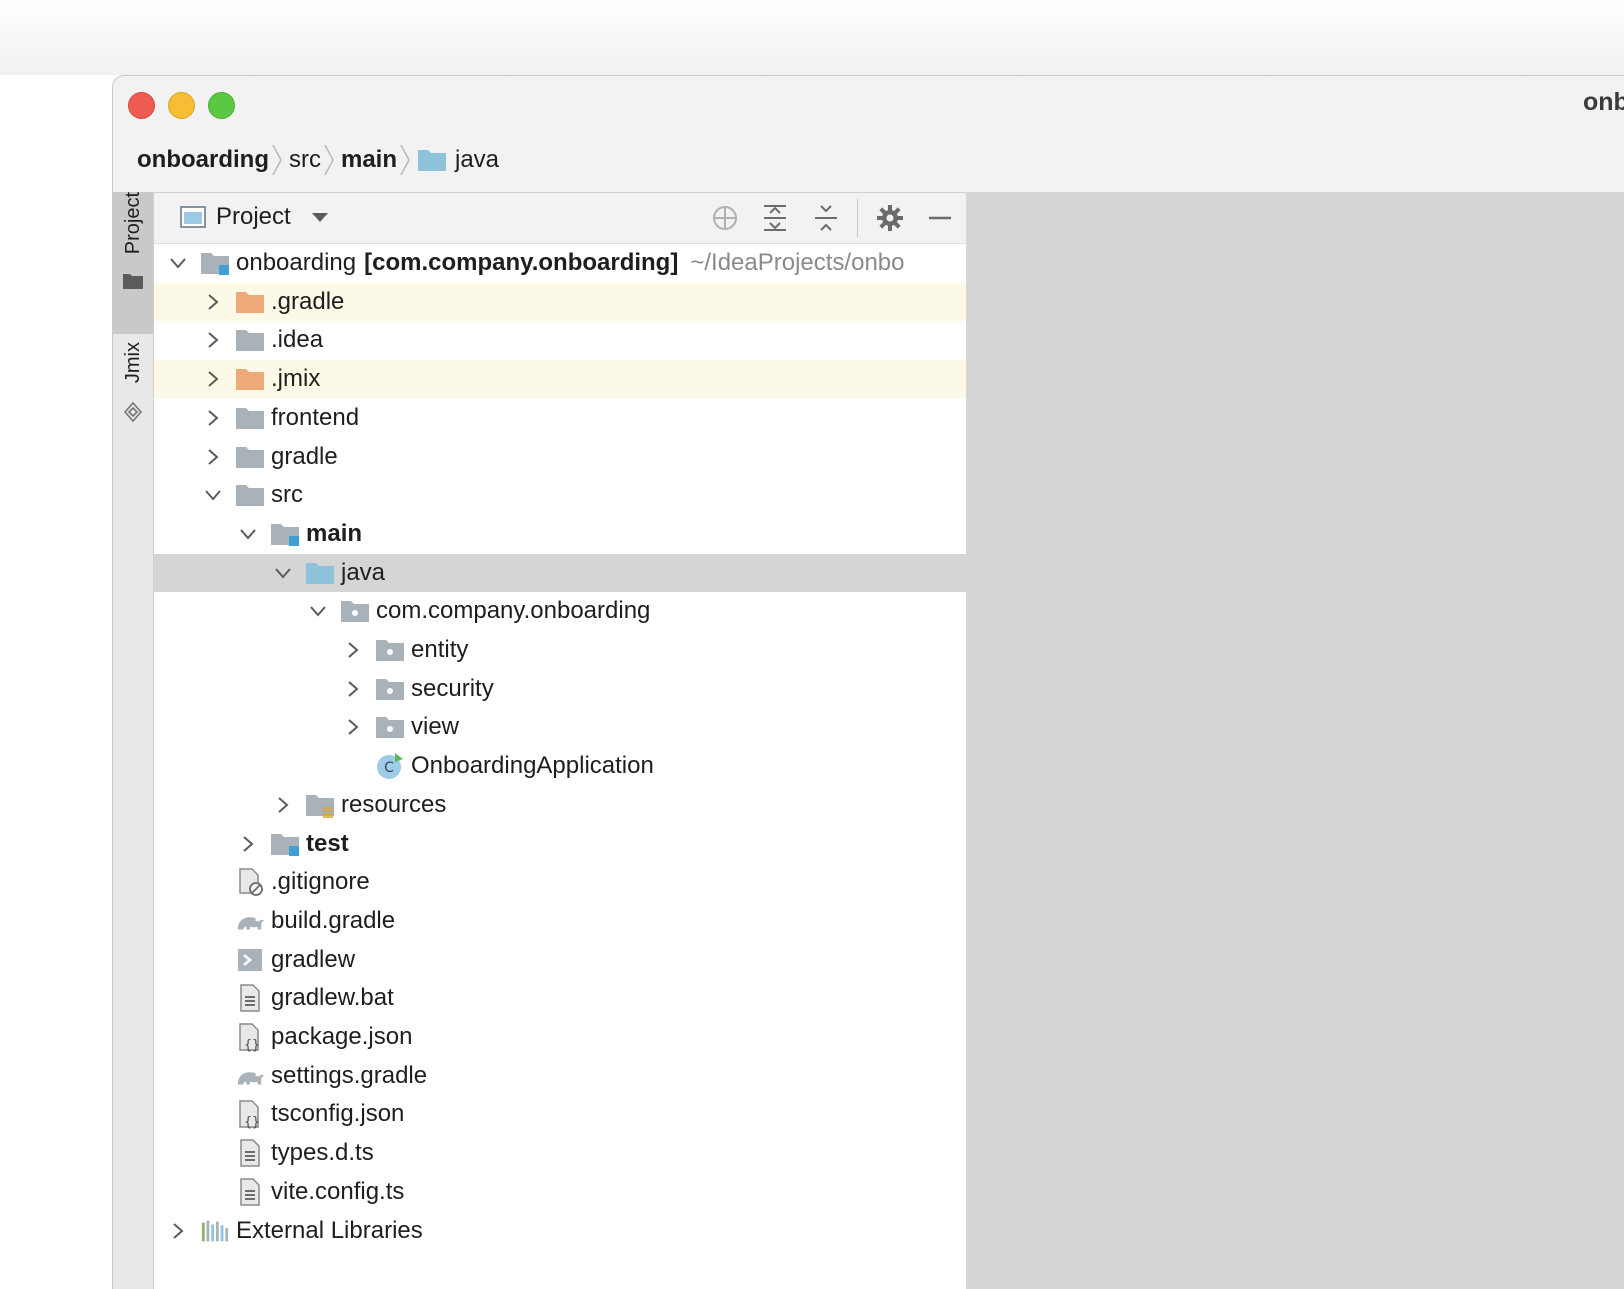 This screenshot has height=1289, width=1624. Describe the element at coordinates (940, 218) in the screenshot. I see `hide-panel-icon` at that location.